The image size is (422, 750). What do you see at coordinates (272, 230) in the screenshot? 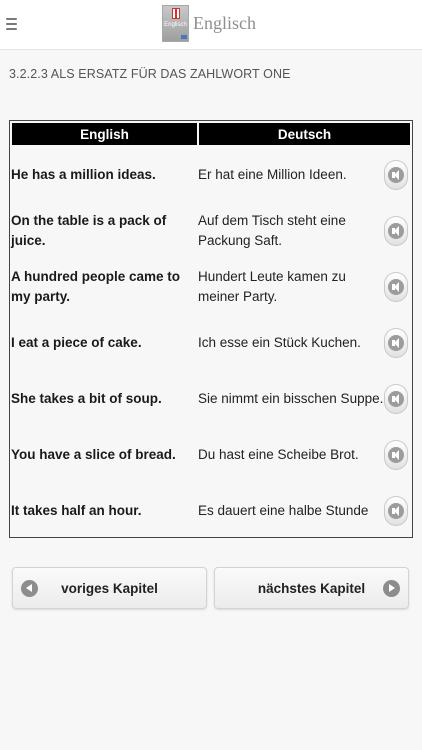
I see `german-sentence: Auf dem Tisch steht eine Packung Saft.` at bounding box center [272, 230].